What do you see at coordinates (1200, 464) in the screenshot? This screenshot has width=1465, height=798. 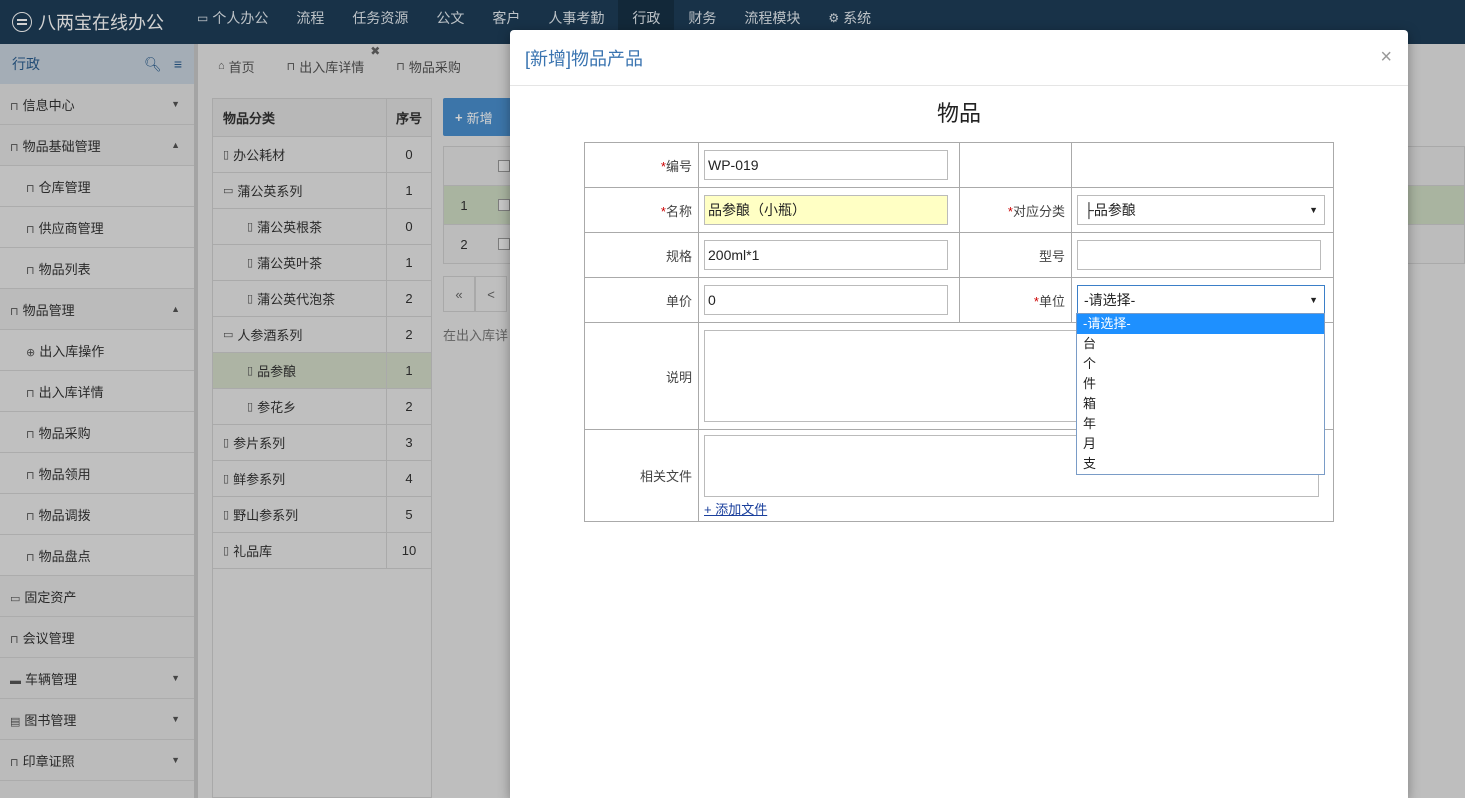 I see `unit-option: 支` at bounding box center [1200, 464].